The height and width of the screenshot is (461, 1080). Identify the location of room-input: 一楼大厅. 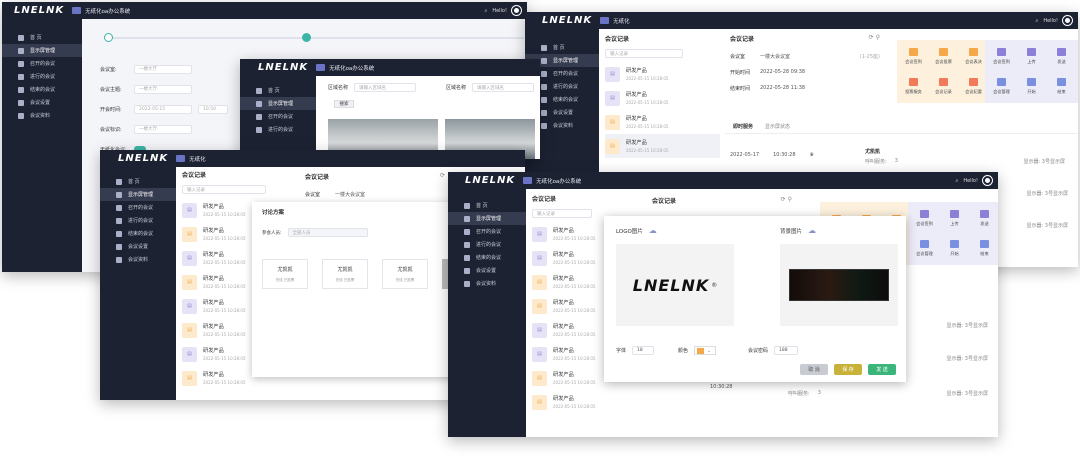
(163, 69).